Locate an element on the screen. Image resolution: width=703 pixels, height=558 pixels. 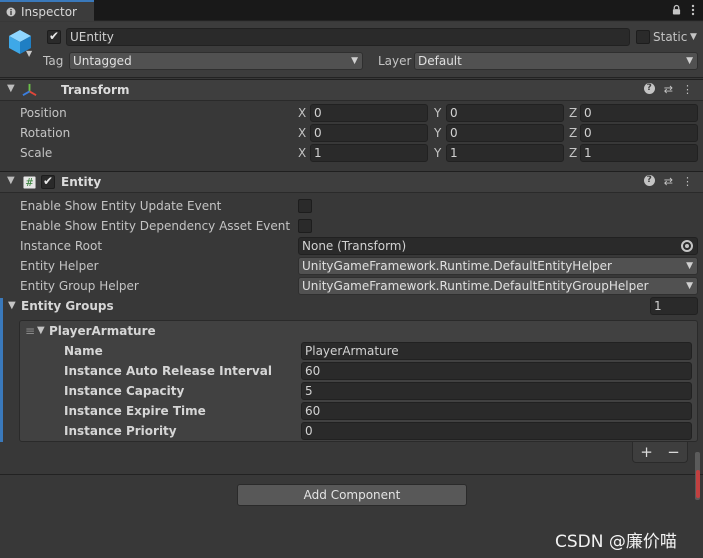
transform-icon is located at coordinates (29, 90).